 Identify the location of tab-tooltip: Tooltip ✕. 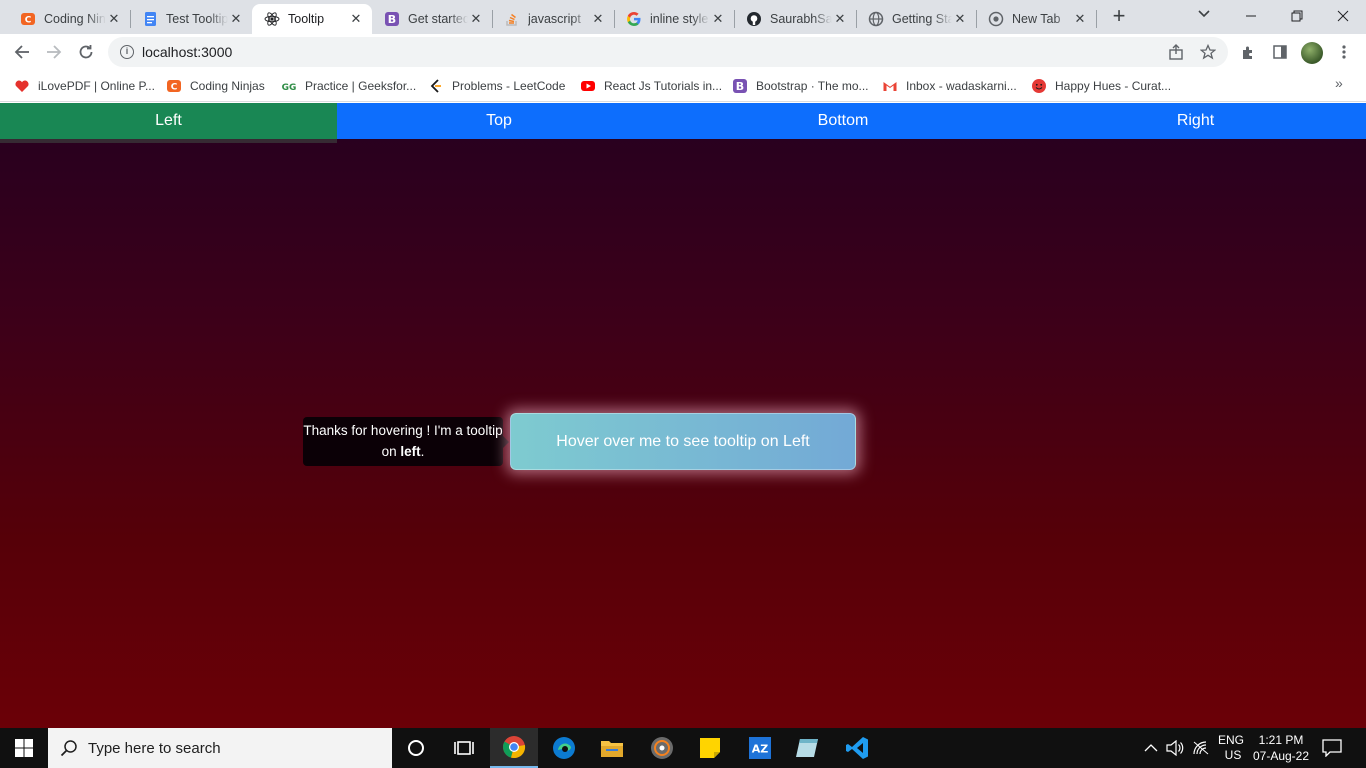
(312, 19).